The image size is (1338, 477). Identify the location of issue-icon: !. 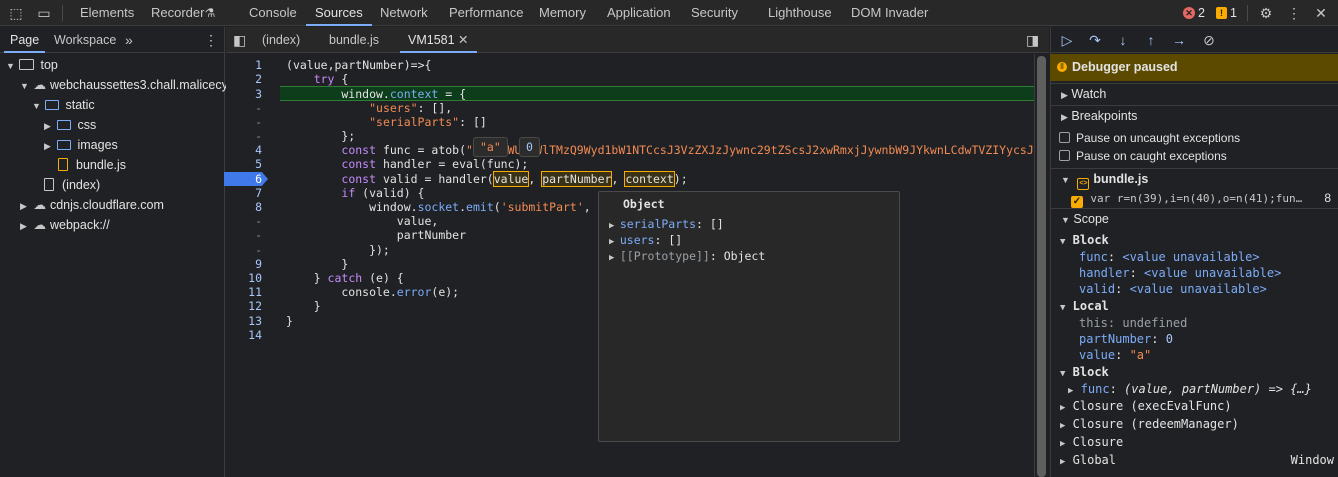
(1221, 13).